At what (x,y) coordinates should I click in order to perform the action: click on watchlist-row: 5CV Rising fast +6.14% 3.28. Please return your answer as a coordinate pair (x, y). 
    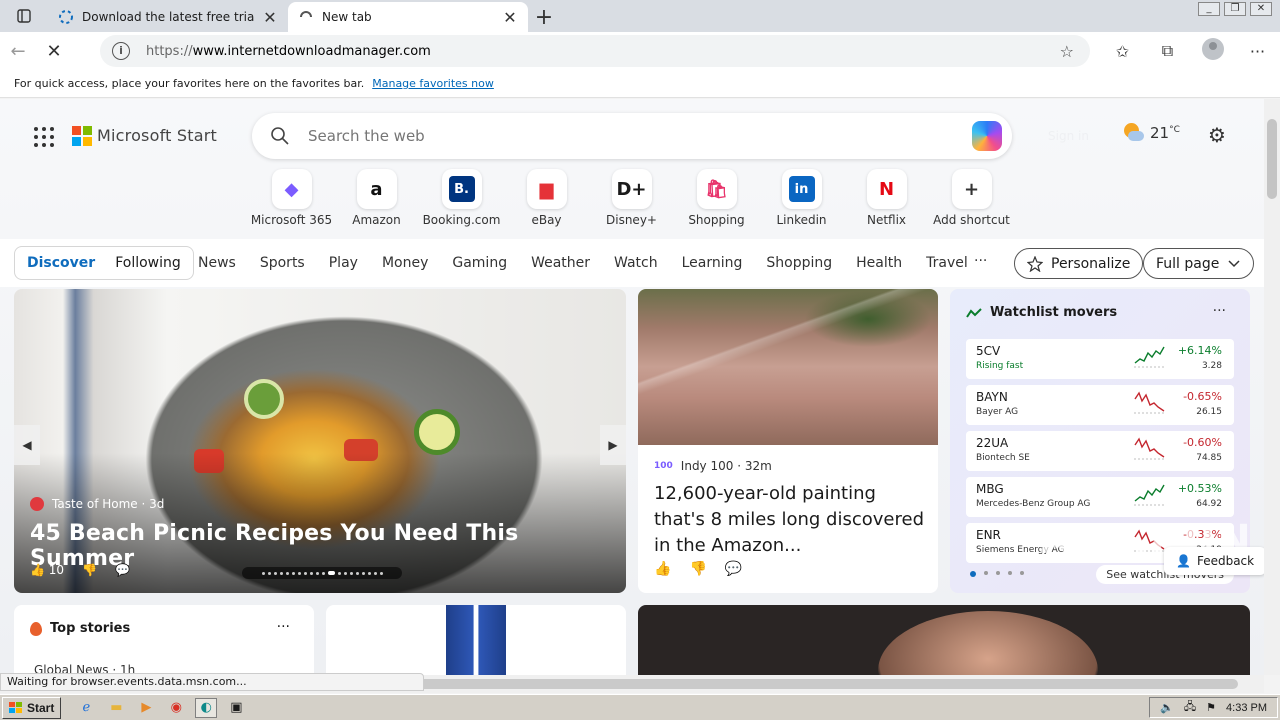
    Looking at the image, I should click on (1100, 359).